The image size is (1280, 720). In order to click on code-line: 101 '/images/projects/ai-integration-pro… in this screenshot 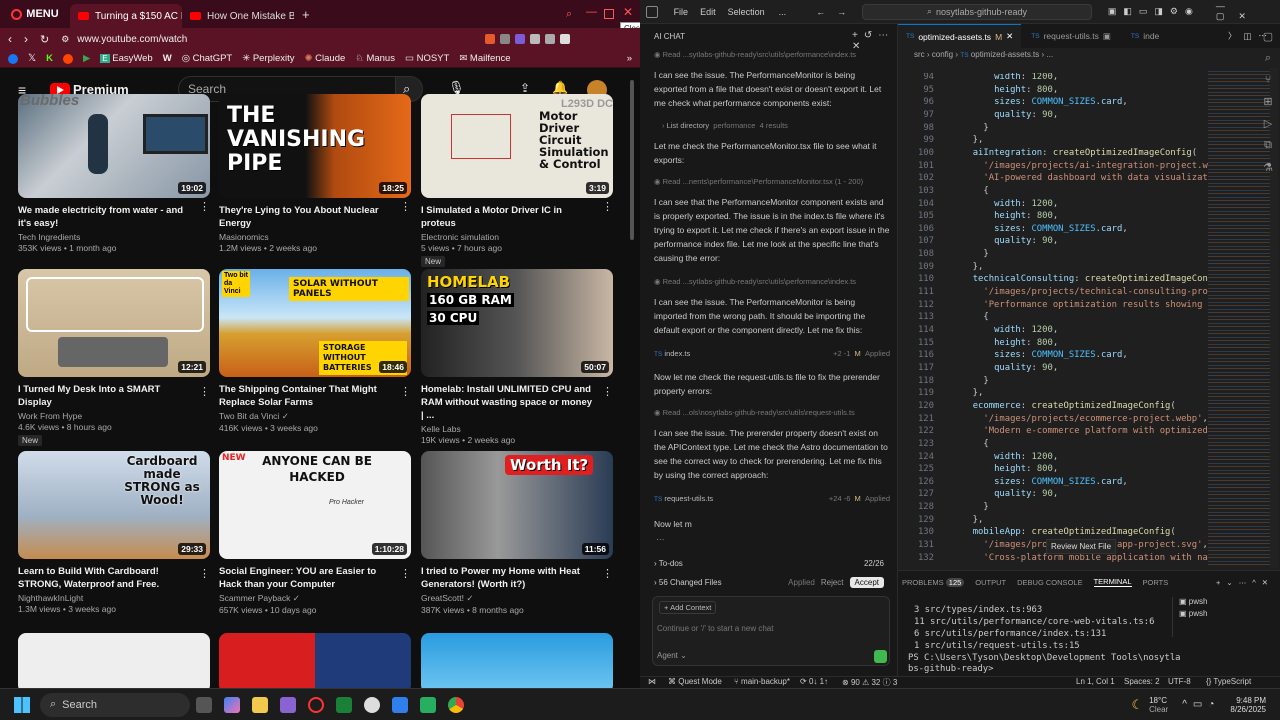, I will do `click(1053, 167)`.